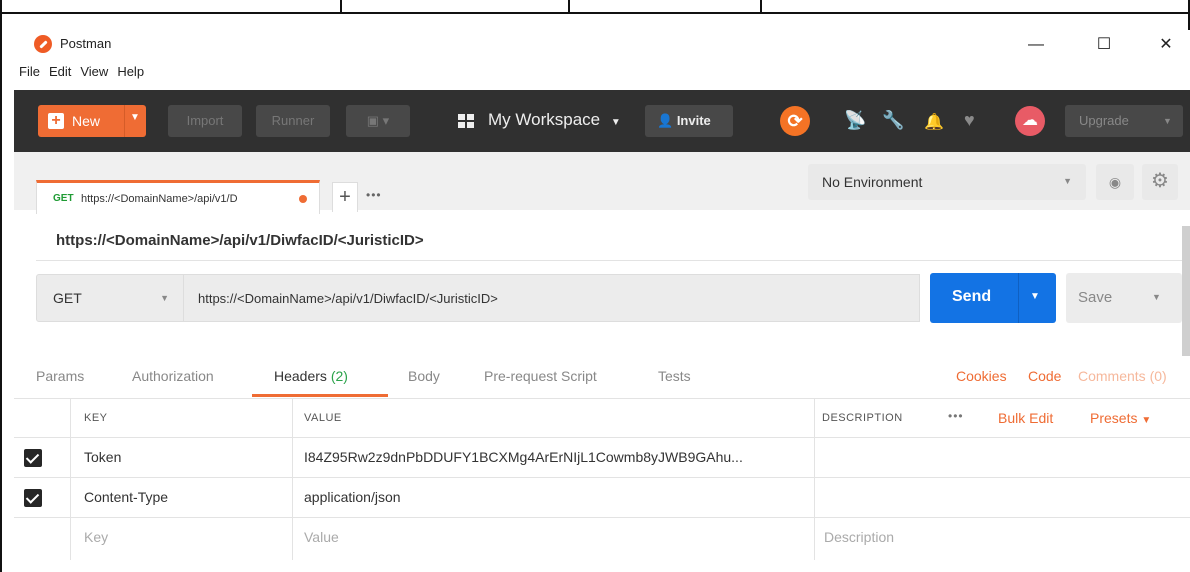 The image size is (1190, 572). Describe the element at coordinates (540, 376) in the screenshot. I see `tab-pre-request-script: Pre-request Script` at that location.